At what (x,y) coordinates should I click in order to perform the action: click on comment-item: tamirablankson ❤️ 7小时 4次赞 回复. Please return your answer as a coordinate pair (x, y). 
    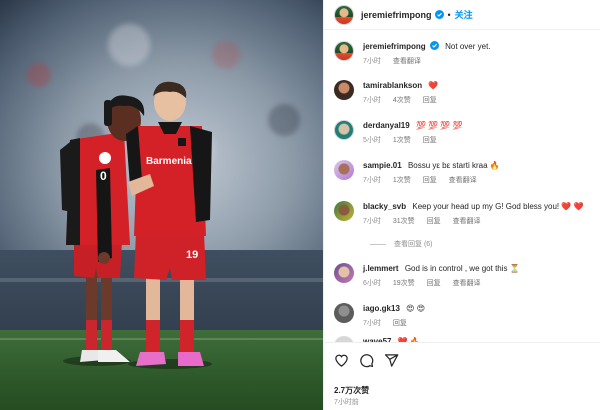
    Looking at the image, I should click on (465, 92).